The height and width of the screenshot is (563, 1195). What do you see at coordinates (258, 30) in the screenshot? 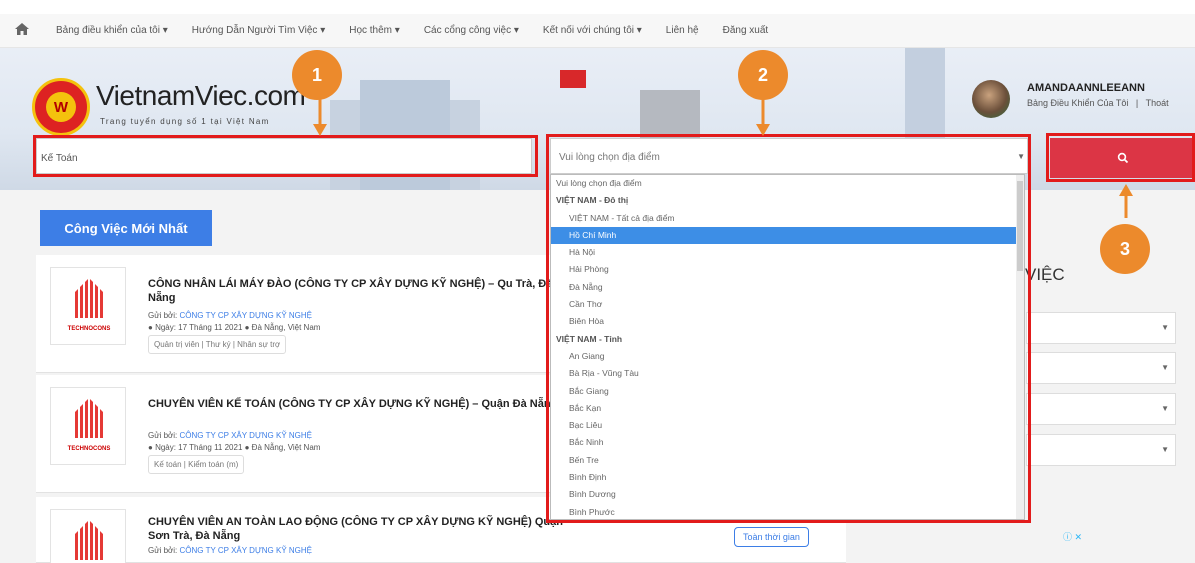
I see `nav-item-jobseeker-guide: Hướng Dẫn Người Tìm Việc ▾` at bounding box center [258, 30].